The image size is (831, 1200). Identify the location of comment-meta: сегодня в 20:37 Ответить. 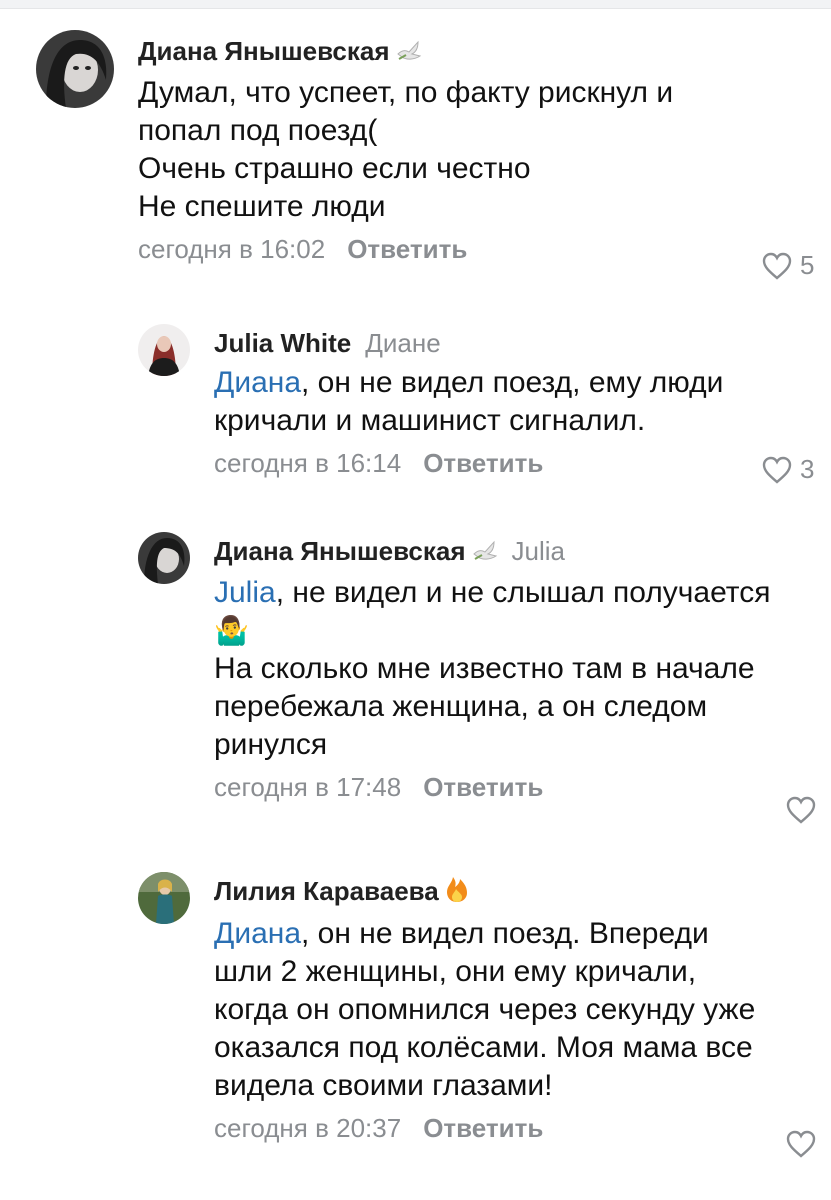
(519, 1128).